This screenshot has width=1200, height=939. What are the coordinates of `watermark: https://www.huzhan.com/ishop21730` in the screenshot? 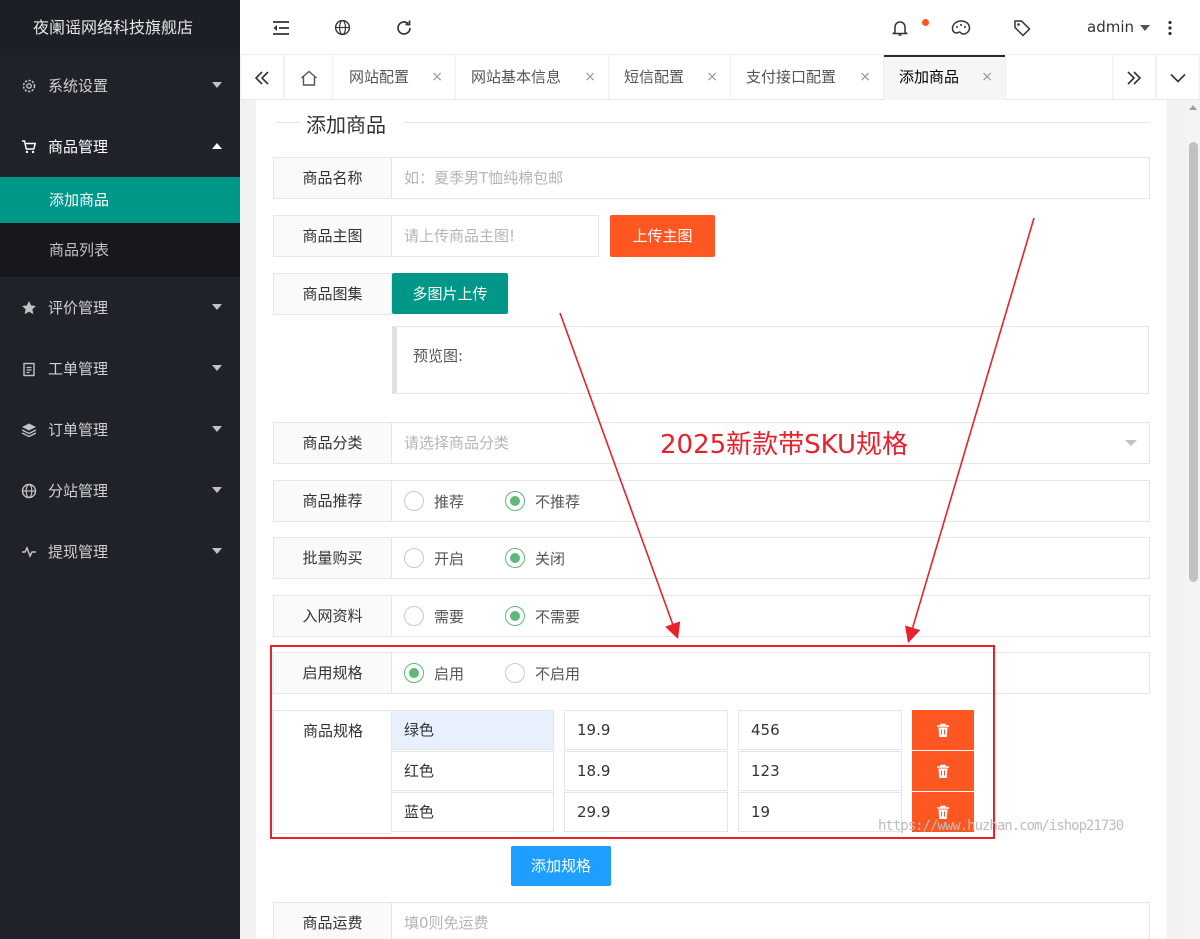 It's located at (1001, 826).